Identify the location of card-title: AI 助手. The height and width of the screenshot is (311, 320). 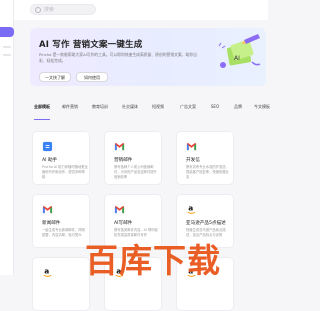
(50, 160).